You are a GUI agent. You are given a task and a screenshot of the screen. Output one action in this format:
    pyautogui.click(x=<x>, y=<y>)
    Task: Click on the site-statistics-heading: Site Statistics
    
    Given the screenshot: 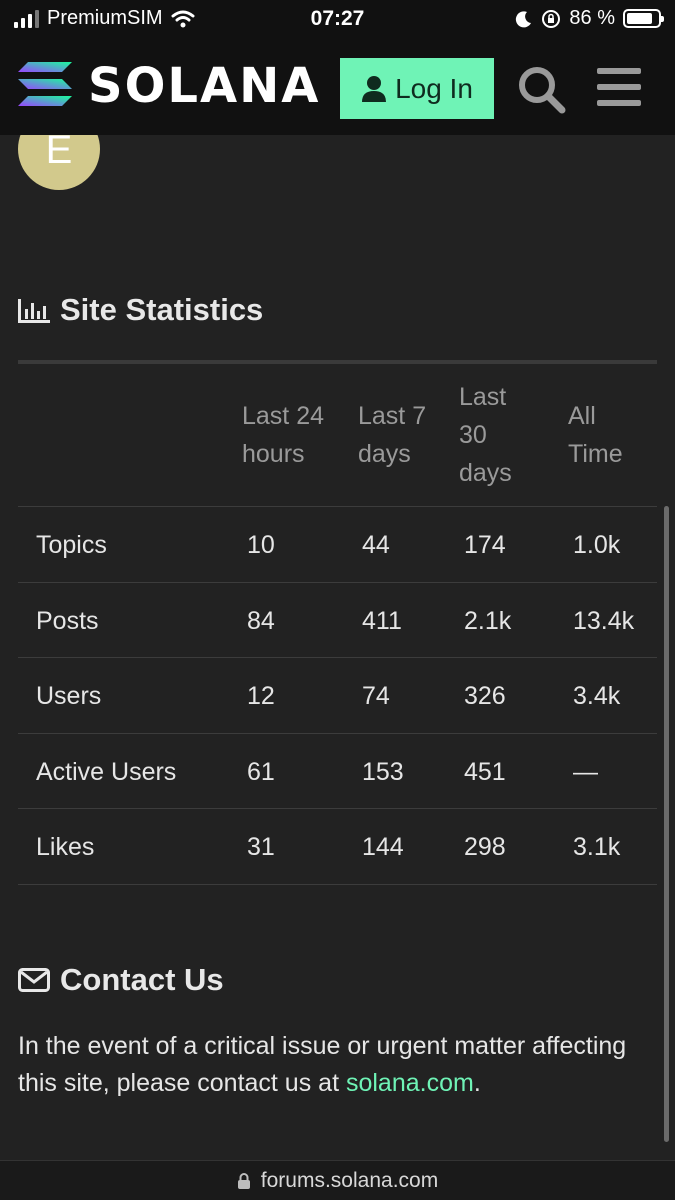 What is the action you would take?
    pyautogui.click(x=140, y=310)
    